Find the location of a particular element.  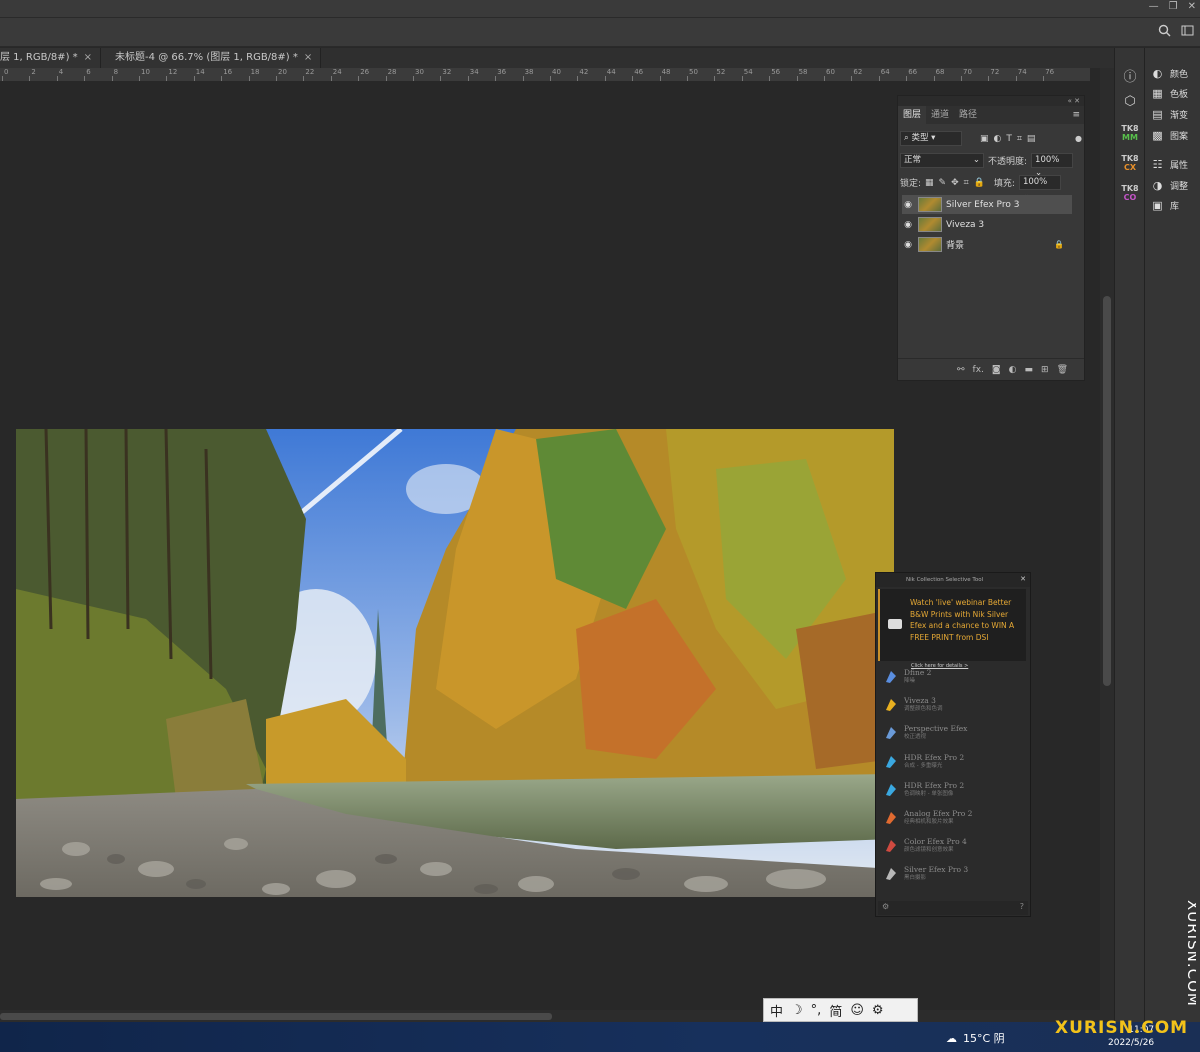

panel-adjustments: ◑ 调整 is located at coordinates (1169, 185).